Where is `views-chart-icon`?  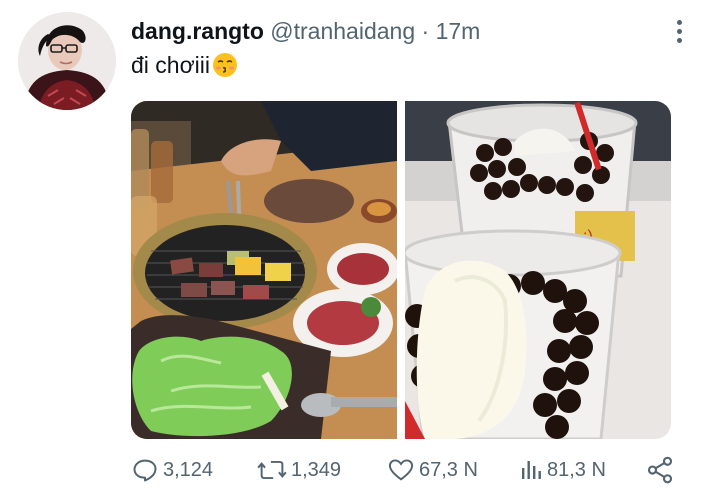
views-chart-icon is located at coordinates (531, 470).